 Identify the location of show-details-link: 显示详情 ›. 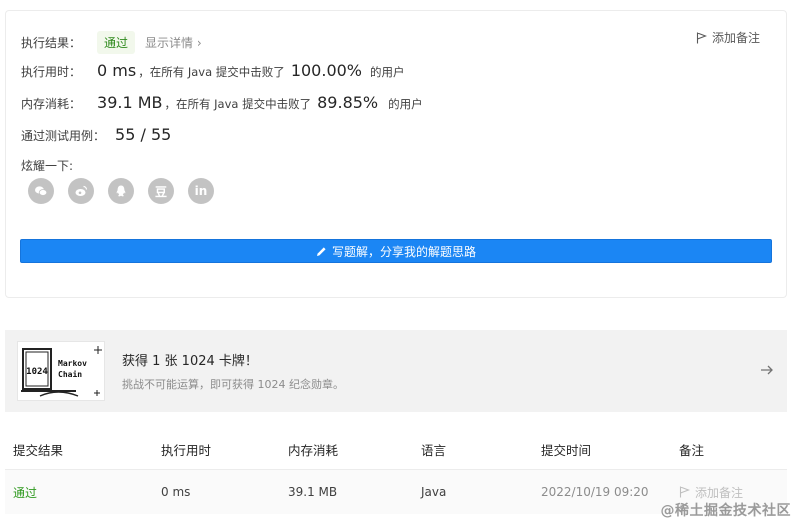
(173, 42).